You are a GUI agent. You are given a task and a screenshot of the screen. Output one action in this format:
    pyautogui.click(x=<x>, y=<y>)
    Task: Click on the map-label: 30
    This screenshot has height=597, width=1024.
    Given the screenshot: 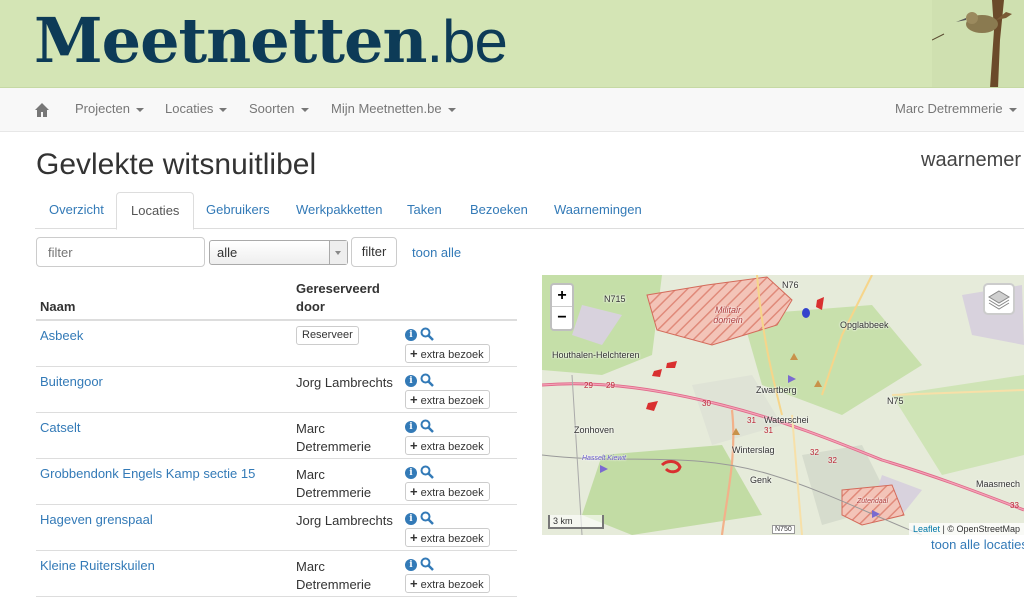 What is the action you would take?
    pyautogui.click(x=706, y=403)
    